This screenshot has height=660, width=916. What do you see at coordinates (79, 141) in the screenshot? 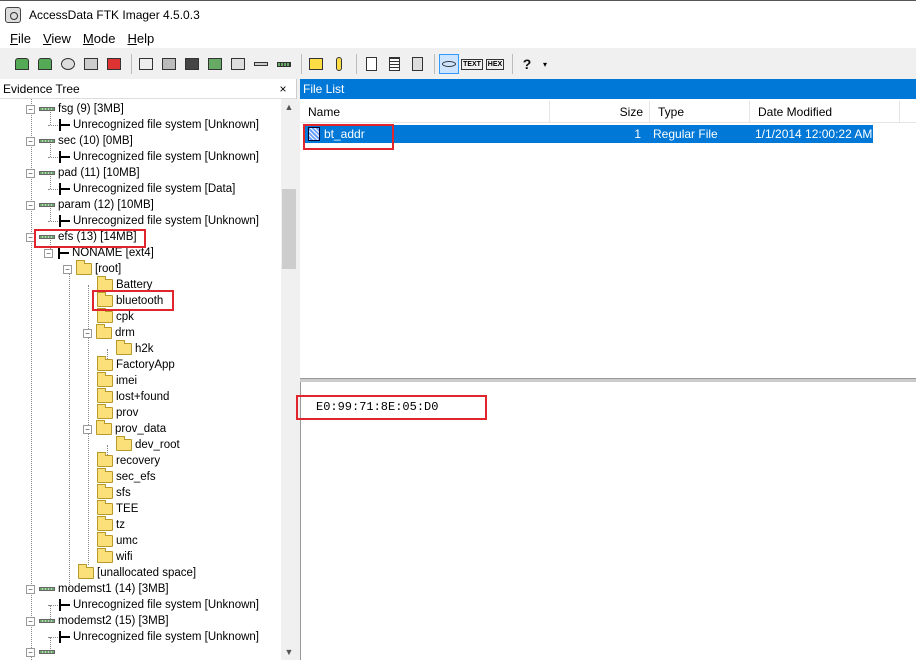
I see `tree-item-partition: − sec (10) [0MB]` at bounding box center [79, 141].